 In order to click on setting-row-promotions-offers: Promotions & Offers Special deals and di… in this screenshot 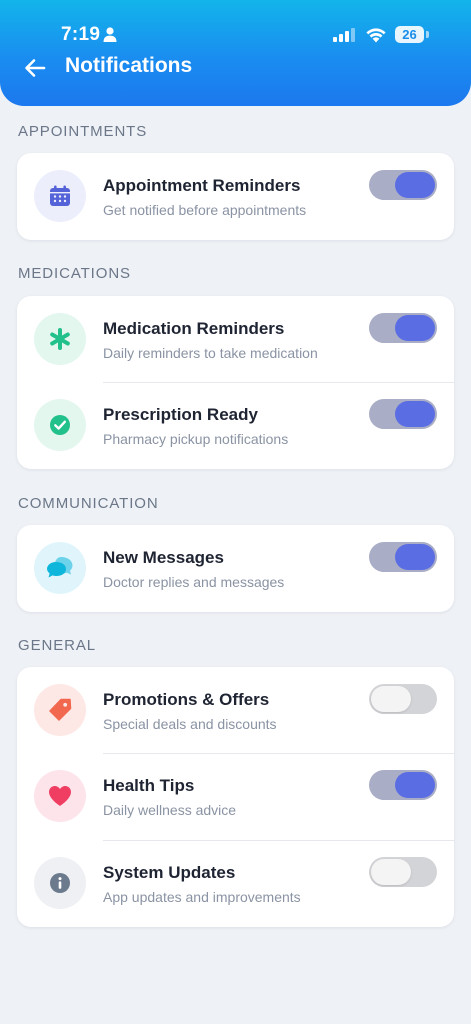, I will do `click(235, 710)`.